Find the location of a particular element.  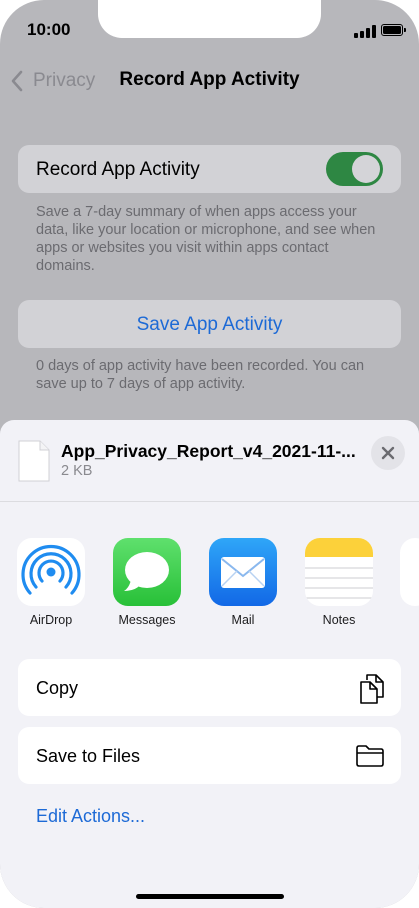

copy-icon is located at coordinates (372, 689).